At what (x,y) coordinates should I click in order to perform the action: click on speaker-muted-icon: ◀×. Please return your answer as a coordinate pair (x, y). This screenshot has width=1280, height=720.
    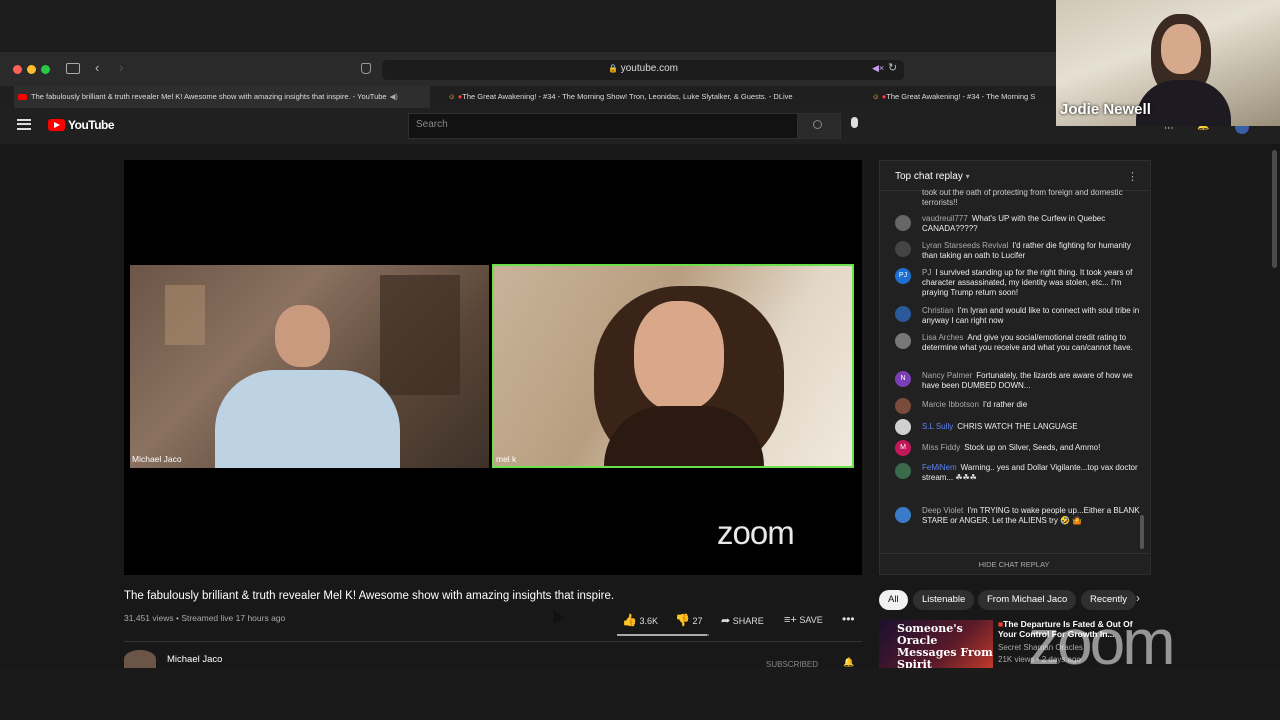
    Looking at the image, I should click on (878, 68).